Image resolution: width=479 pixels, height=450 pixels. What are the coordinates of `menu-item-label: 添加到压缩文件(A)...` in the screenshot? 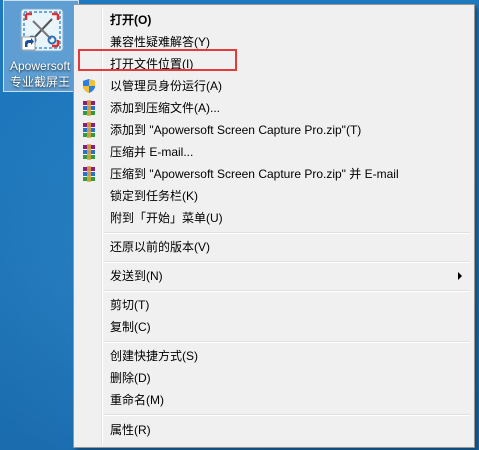 It's located at (165, 108).